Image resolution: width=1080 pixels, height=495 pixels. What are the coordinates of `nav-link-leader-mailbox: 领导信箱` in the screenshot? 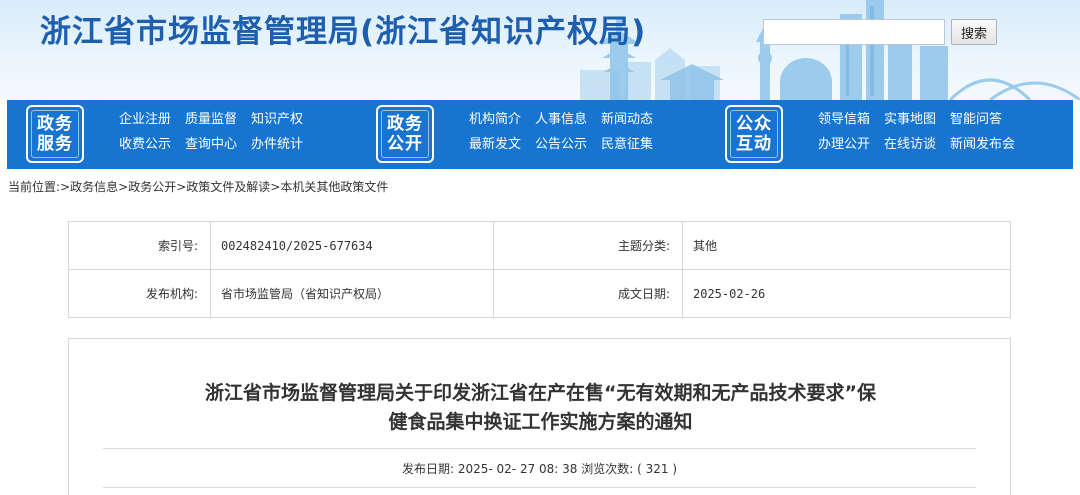 It's located at (844, 119).